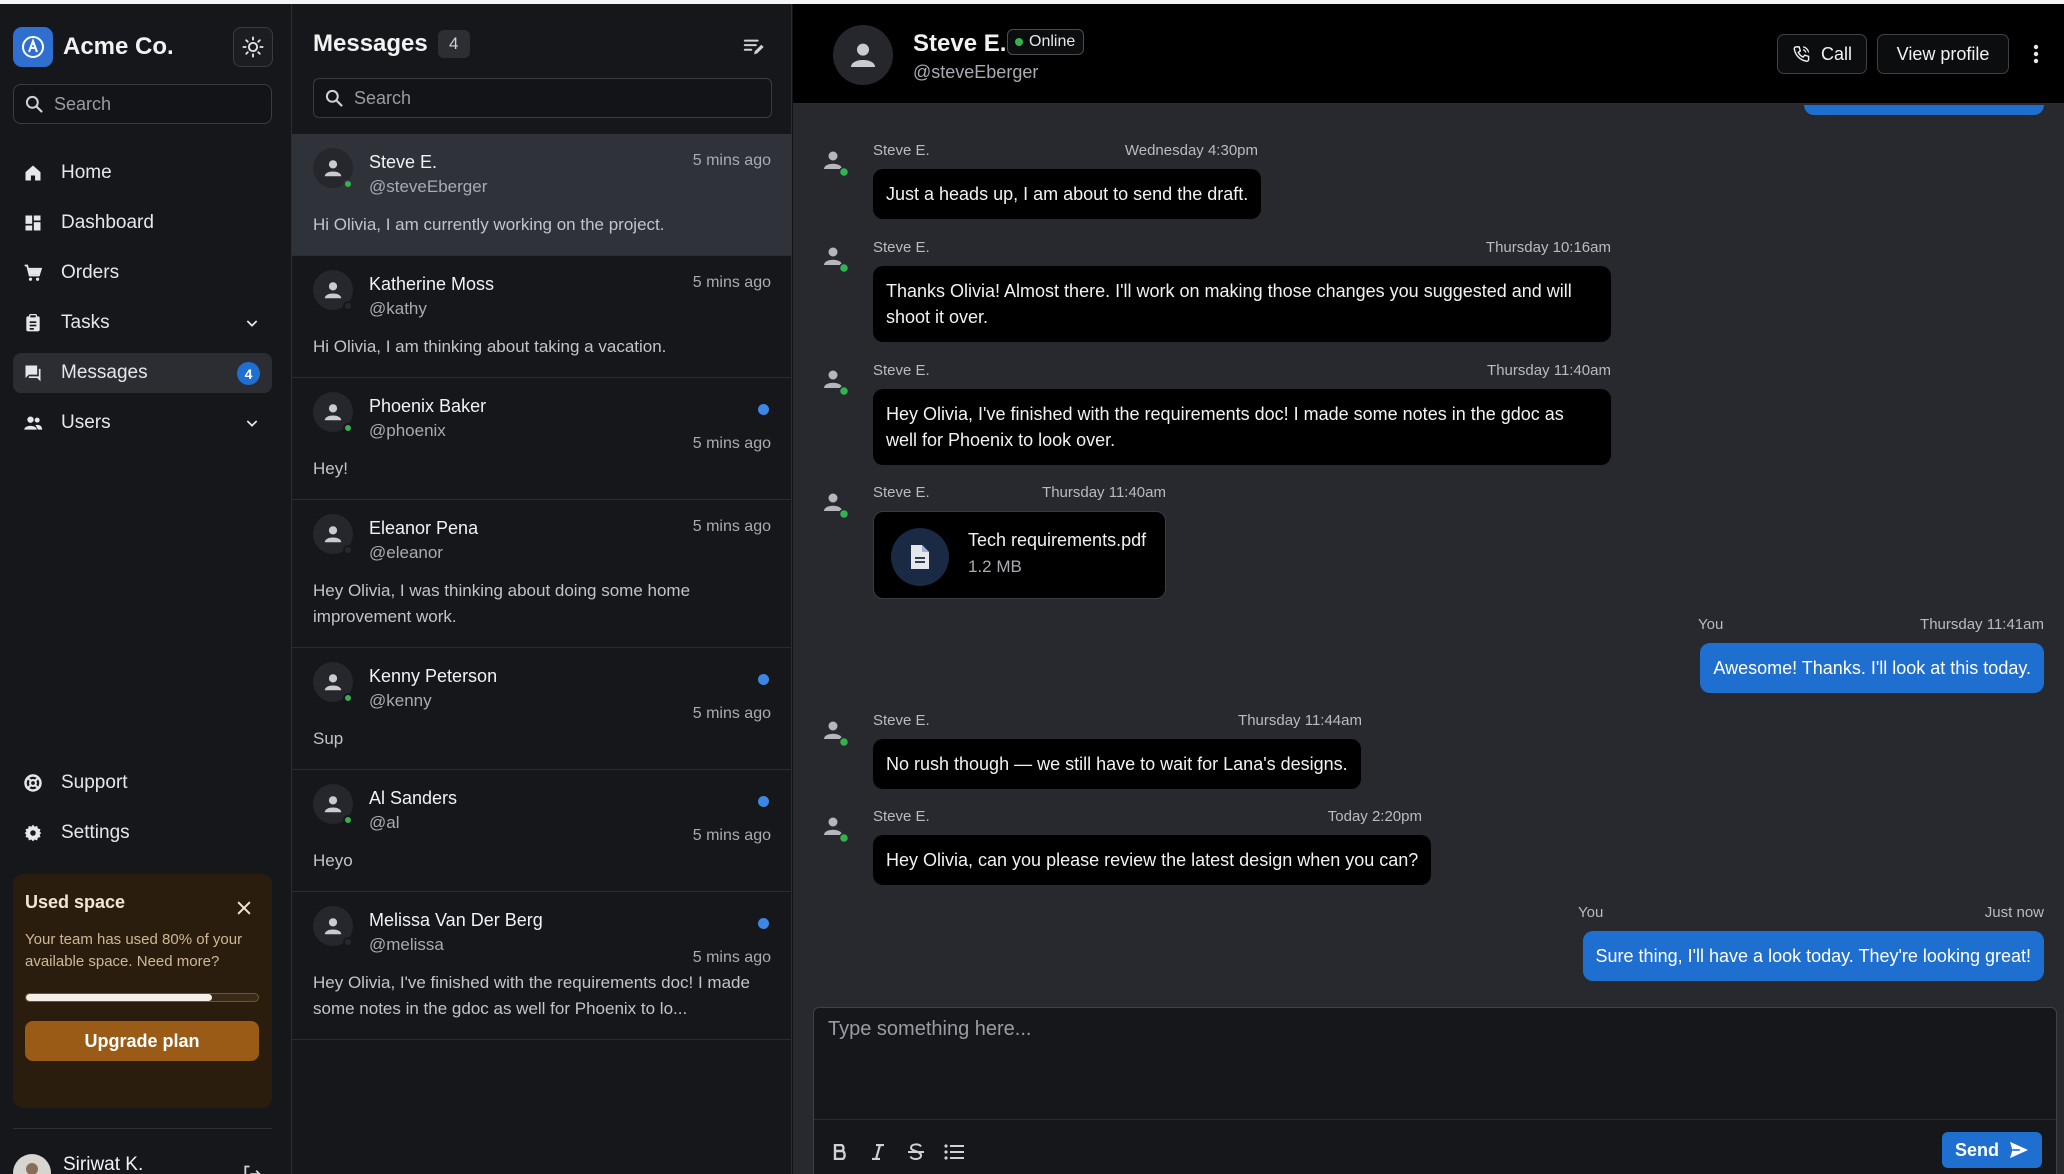 Image resolution: width=2064 pixels, height=1174 pixels. Describe the element at coordinates (1591, 912) in the screenshot. I see `message-sender: You` at that location.